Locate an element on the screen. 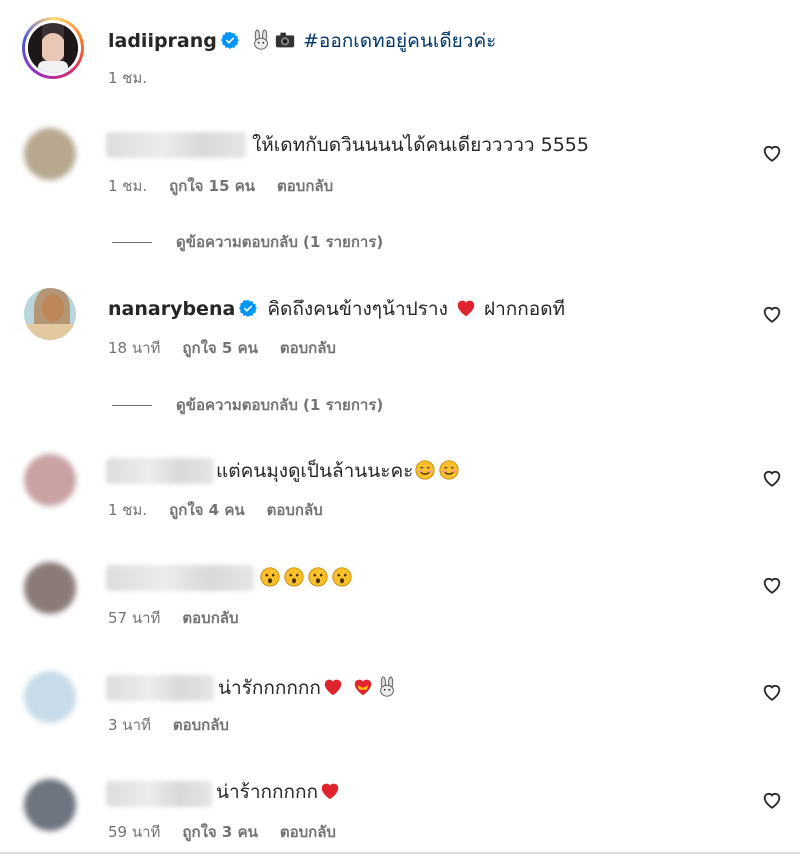  caption-meta: 1 ชม. is located at coordinates (138, 78).